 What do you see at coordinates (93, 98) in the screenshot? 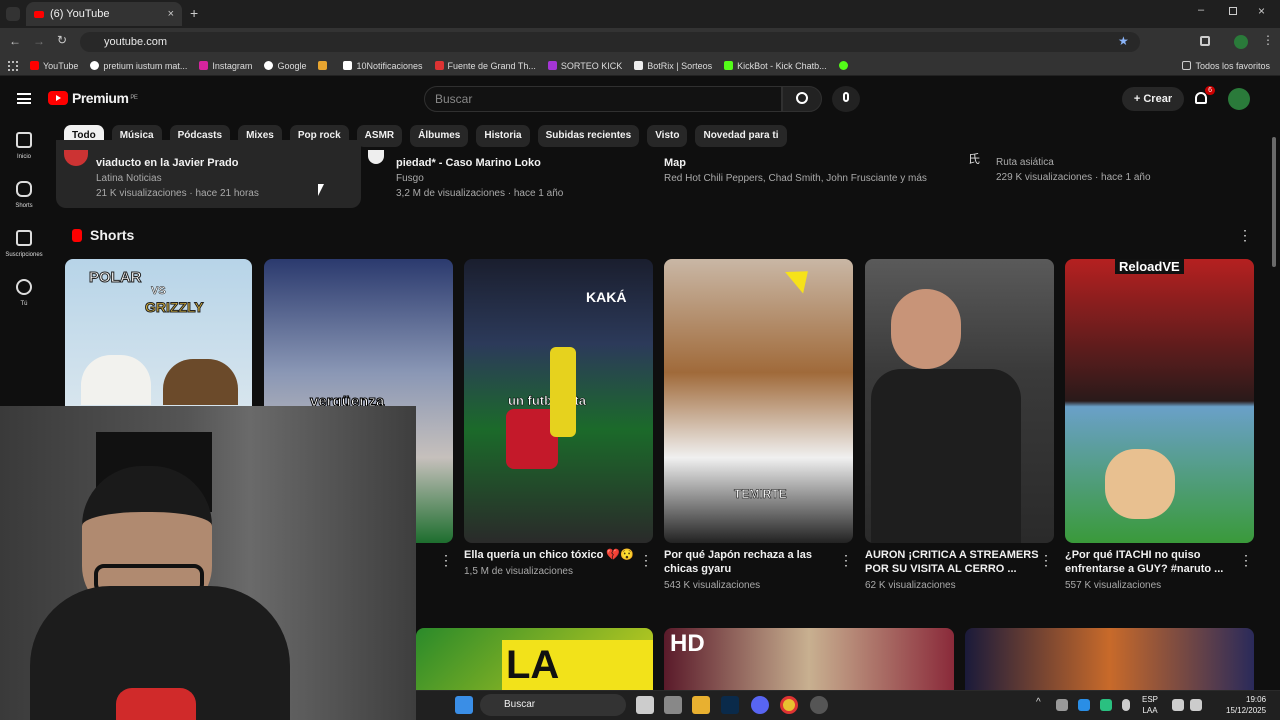
I see `youtube-logo: Premium PE` at bounding box center [93, 98].